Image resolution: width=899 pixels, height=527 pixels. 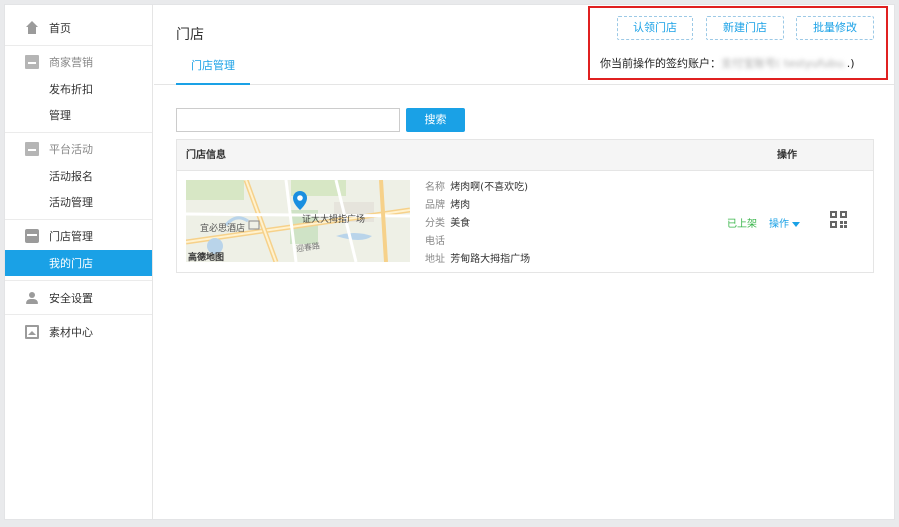 I want to click on operation-dropdown: 操作, so click(x=784, y=222).